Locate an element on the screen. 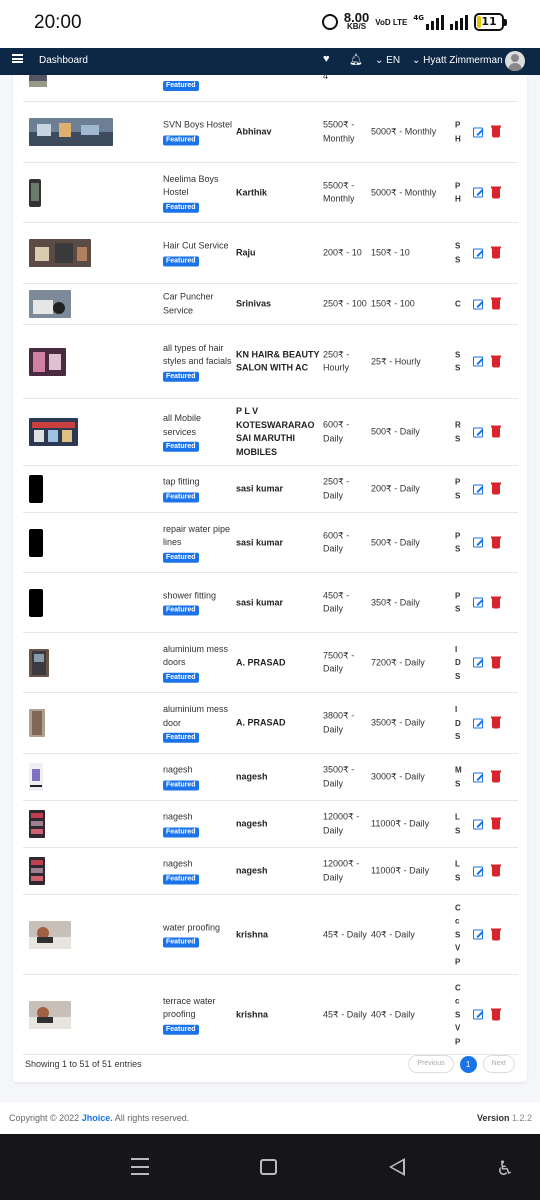  offer-price: 150₹ - 10 is located at coordinates (390, 252).